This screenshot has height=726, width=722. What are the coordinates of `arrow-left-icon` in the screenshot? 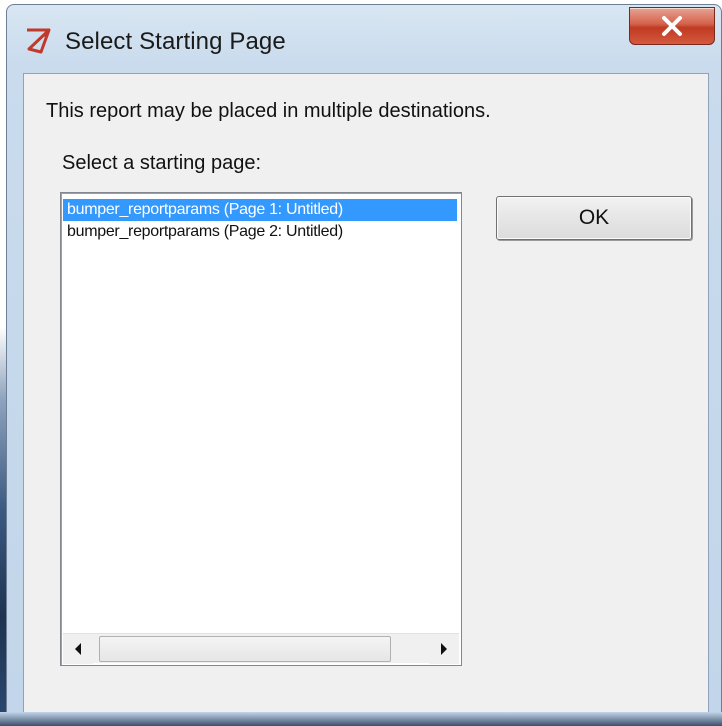 It's located at (78, 649).